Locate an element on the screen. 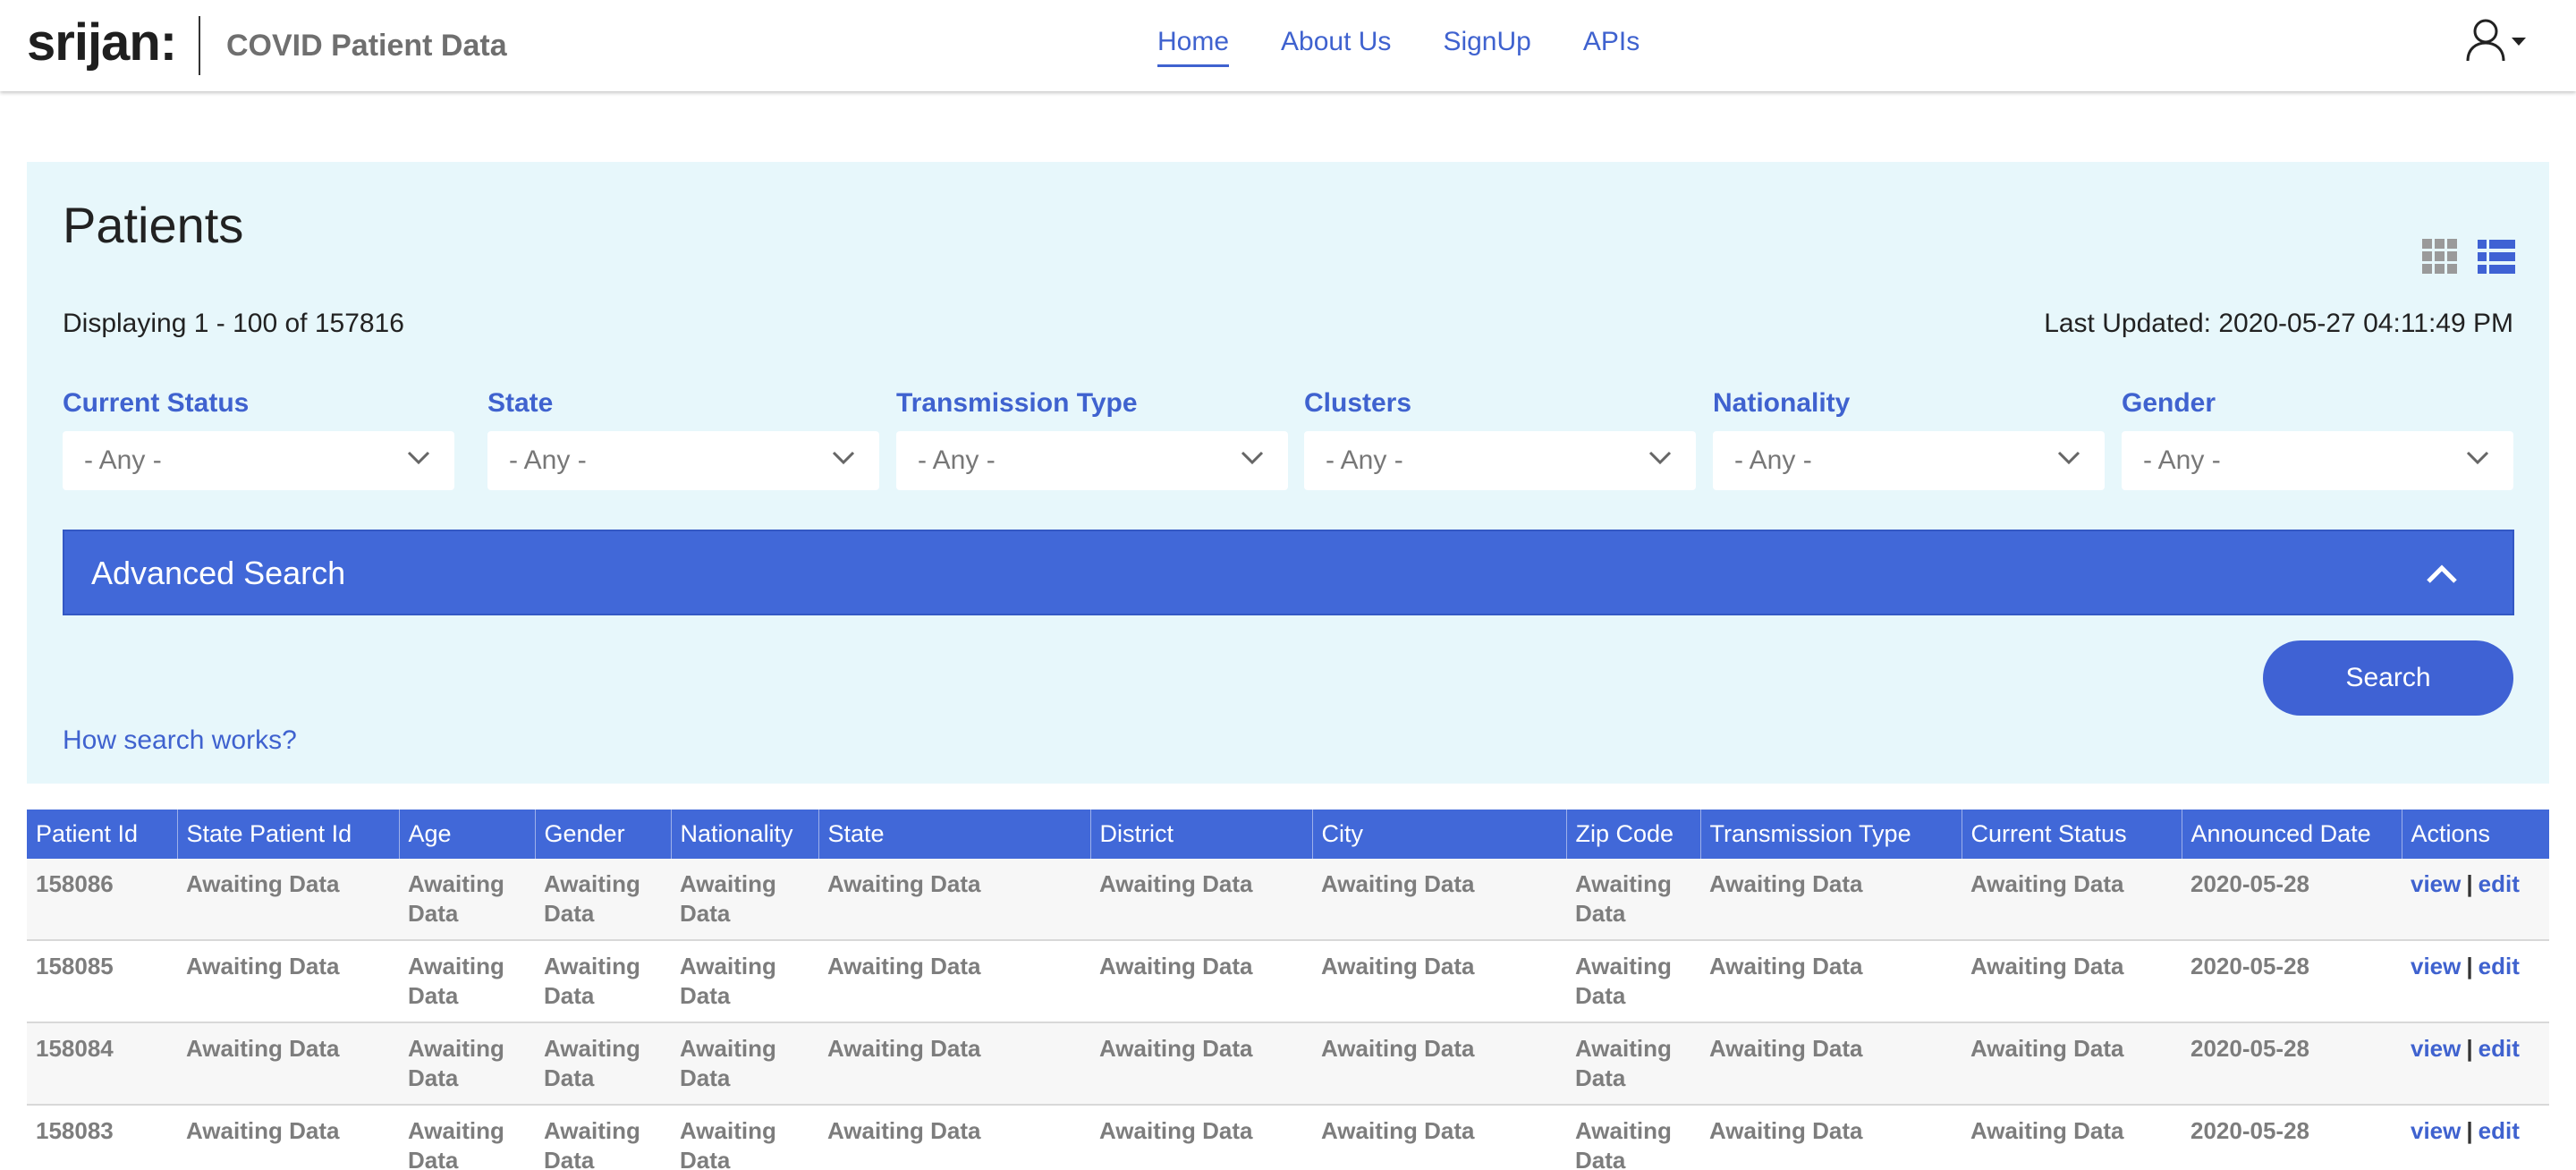 The image size is (2576, 1170). col-announced-date: Announced Date is located at coordinates (2292, 834).